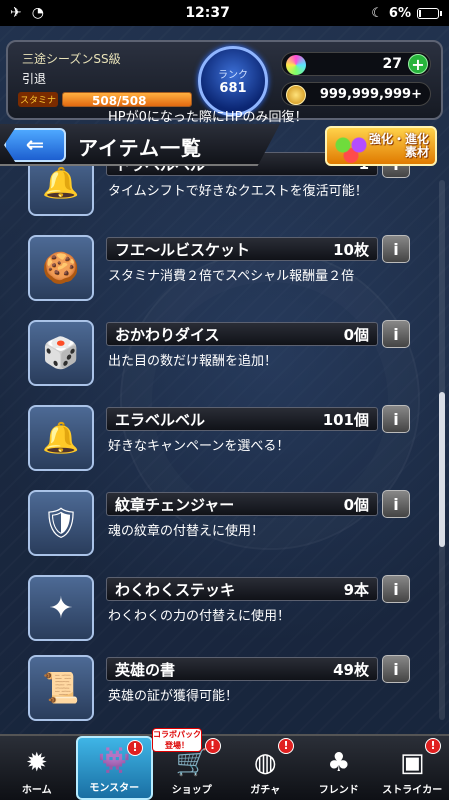  What do you see at coordinates (351, 669) in the screenshot?
I see `item-count: 49枚` at bounding box center [351, 669].